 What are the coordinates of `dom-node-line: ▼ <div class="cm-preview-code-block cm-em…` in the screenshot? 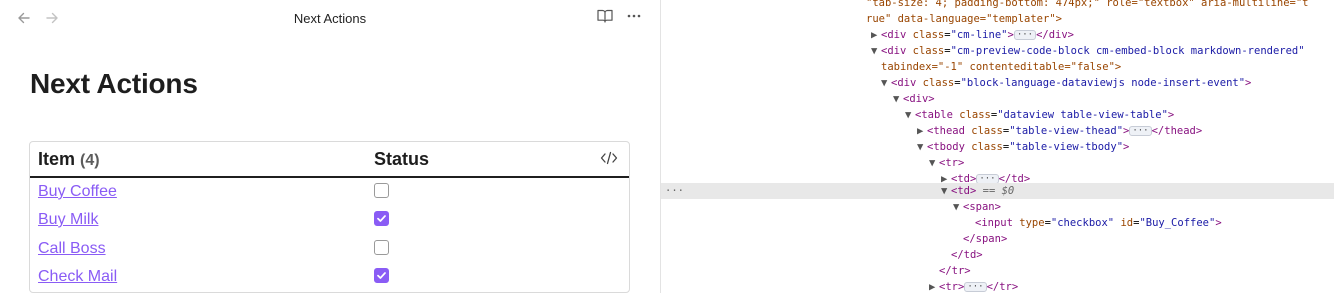 It's located at (997, 51).